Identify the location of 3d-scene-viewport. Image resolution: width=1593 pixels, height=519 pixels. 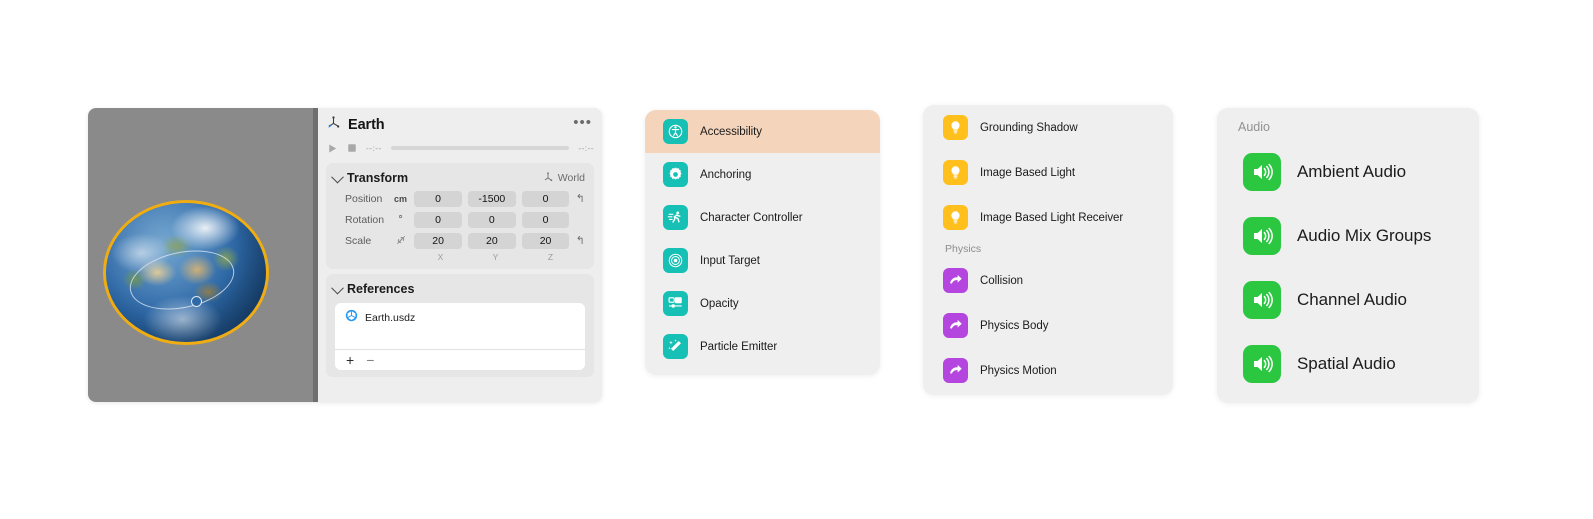
(200, 255).